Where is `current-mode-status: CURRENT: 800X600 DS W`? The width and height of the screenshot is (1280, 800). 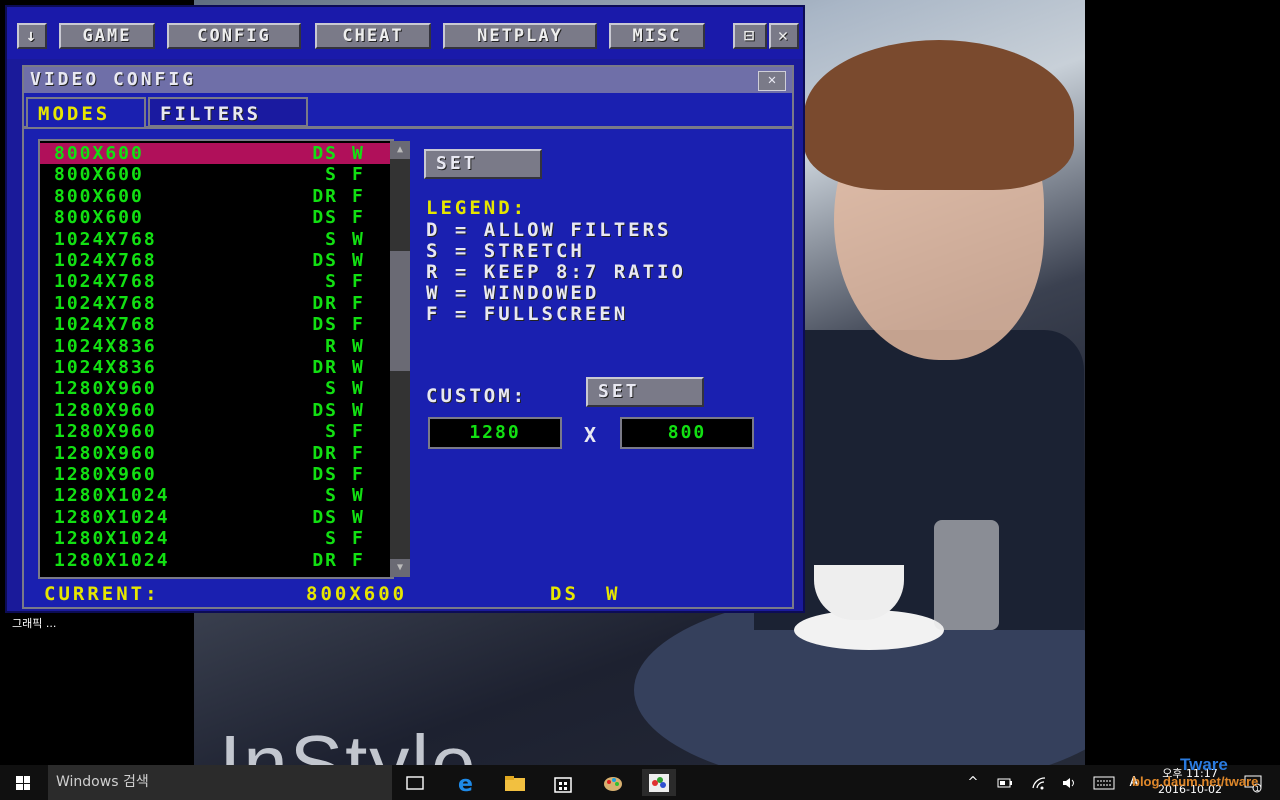 current-mode-status: CURRENT: 800X600 DS W is located at coordinates (415, 594).